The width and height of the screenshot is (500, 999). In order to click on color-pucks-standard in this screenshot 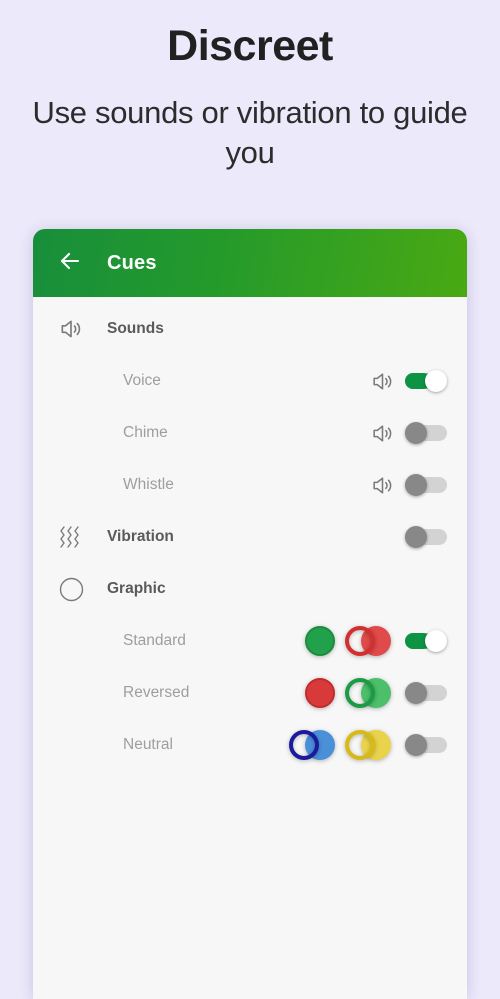, I will do `click(348, 641)`.